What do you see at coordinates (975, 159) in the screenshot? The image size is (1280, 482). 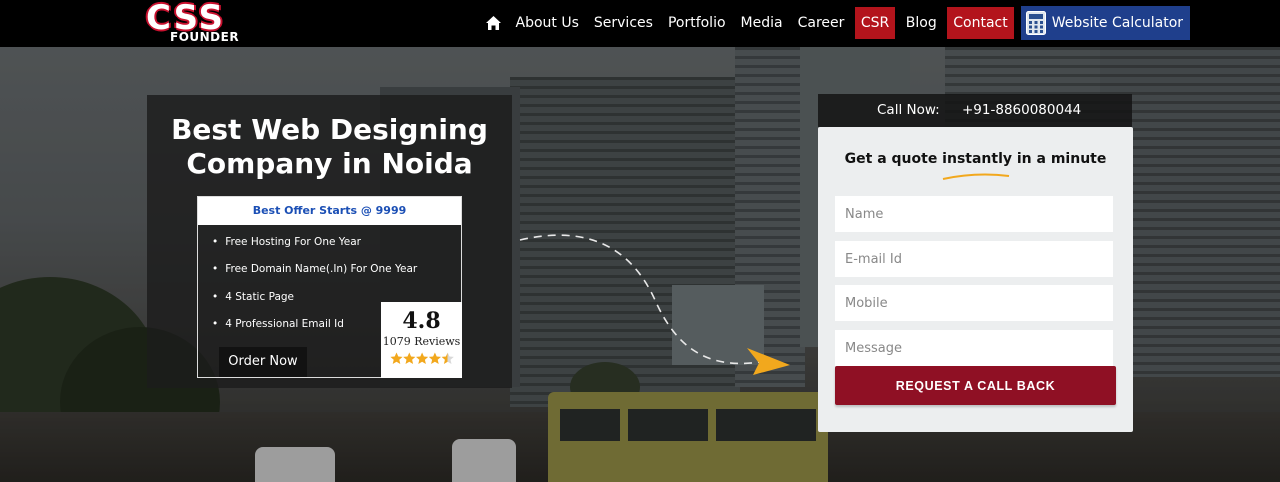 I see `form-title: Get a quote instantly in a minute` at bounding box center [975, 159].